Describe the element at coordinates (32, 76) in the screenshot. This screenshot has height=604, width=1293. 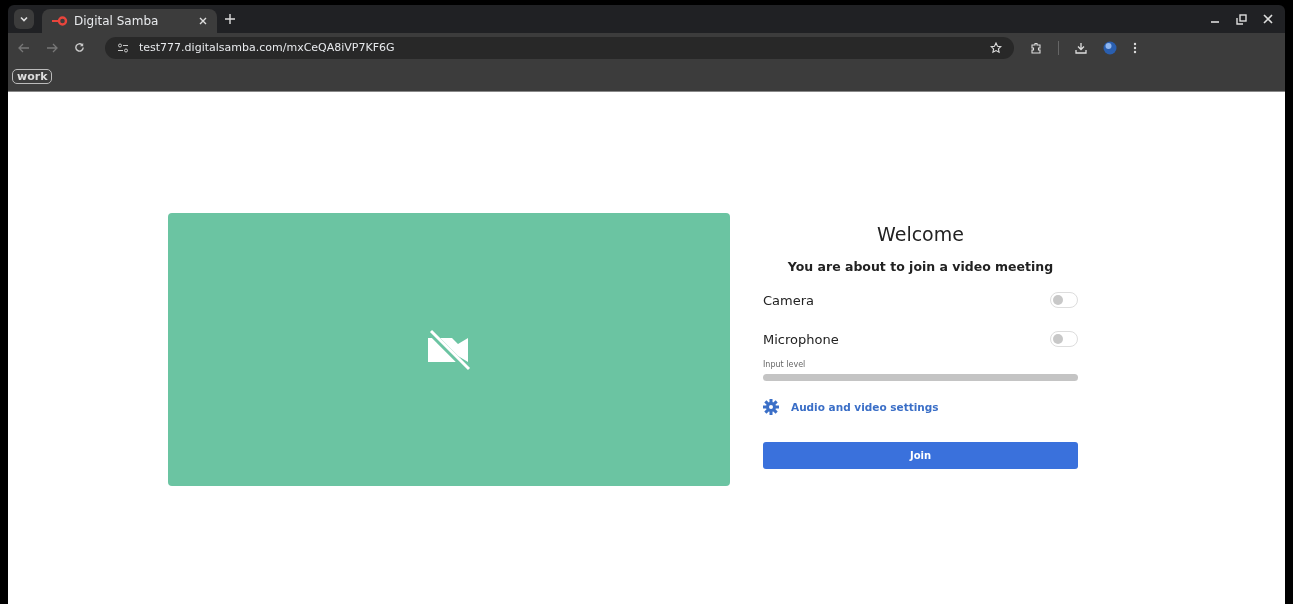
I see `bookmark-chip: work` at that location.